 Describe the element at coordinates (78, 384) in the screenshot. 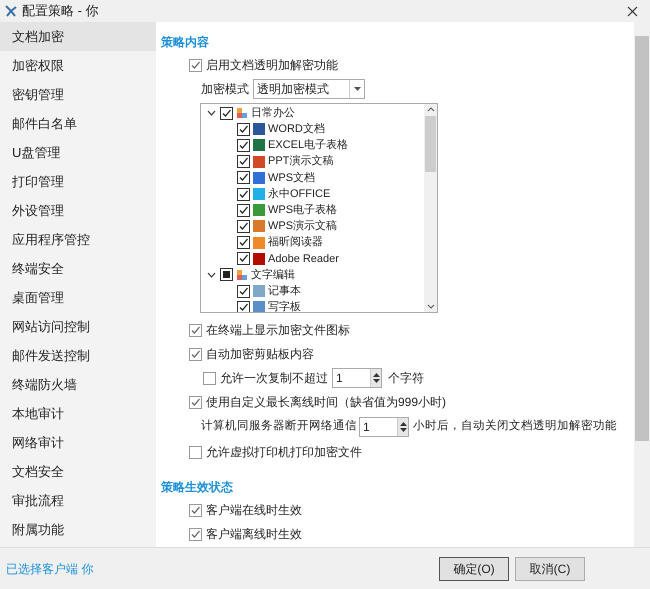

I see `sidebar-item: 终端防火墙` at that location.